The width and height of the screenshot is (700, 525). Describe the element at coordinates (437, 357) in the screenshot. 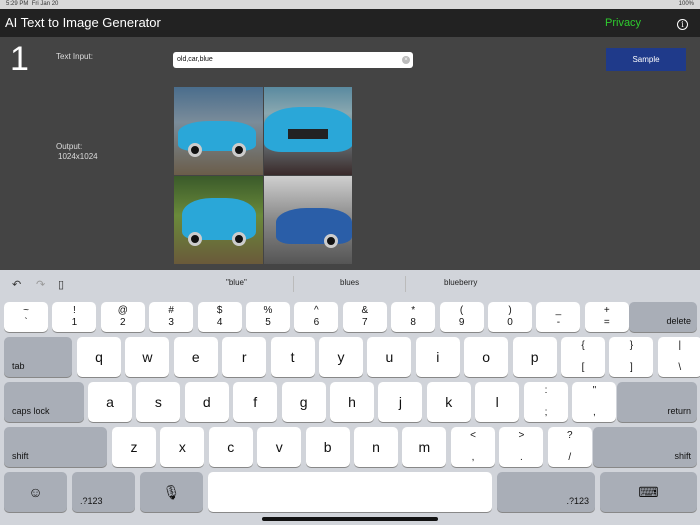

I see `key-i: i` at that location.